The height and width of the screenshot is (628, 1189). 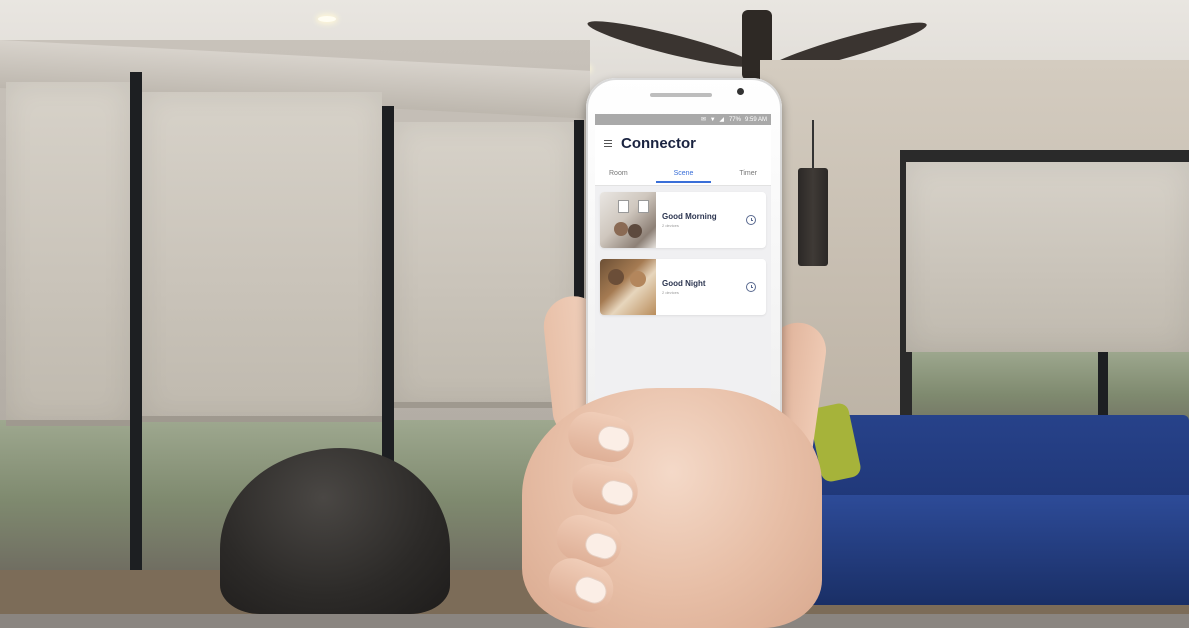 What do you see at coordinates (658, 143) in the screenshot?
I see `app-title: Connector` at bounding box center [658, 143].